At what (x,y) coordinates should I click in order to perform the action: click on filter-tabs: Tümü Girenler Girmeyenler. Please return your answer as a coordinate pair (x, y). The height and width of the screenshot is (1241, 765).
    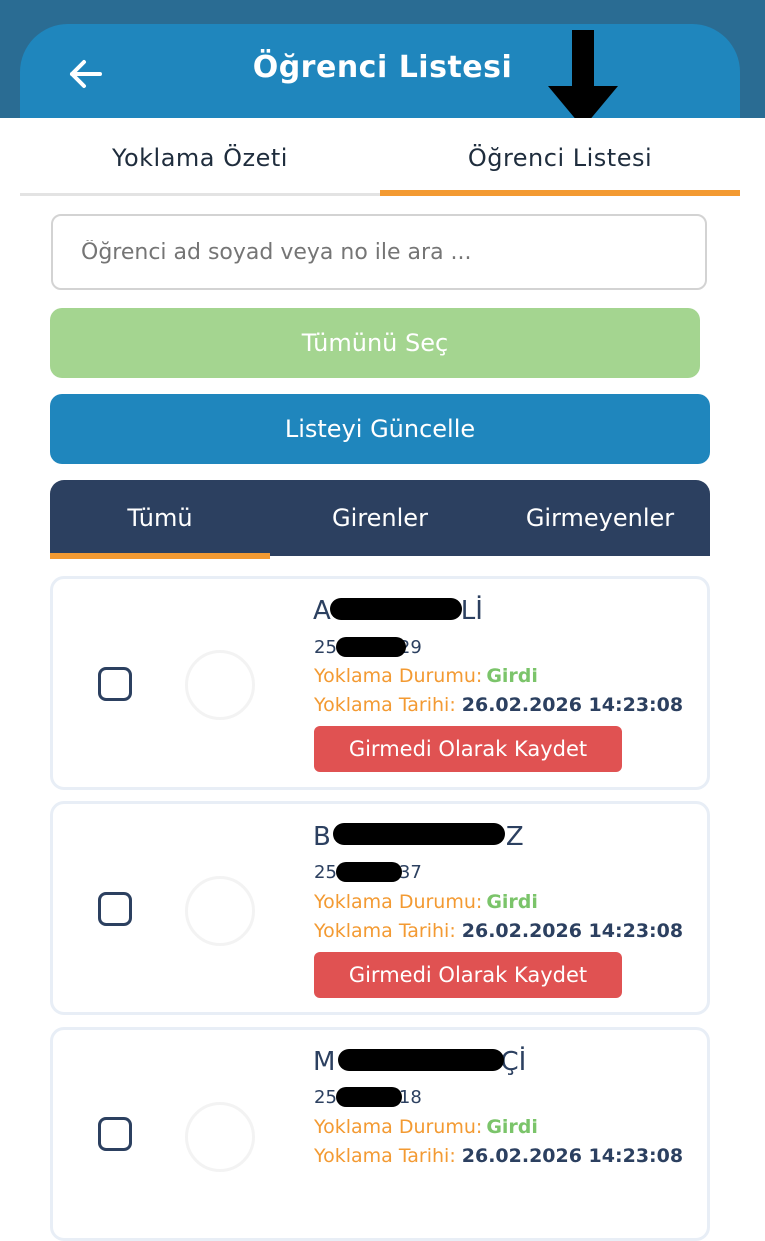
    Looking at the image, I should click on (380, 518).